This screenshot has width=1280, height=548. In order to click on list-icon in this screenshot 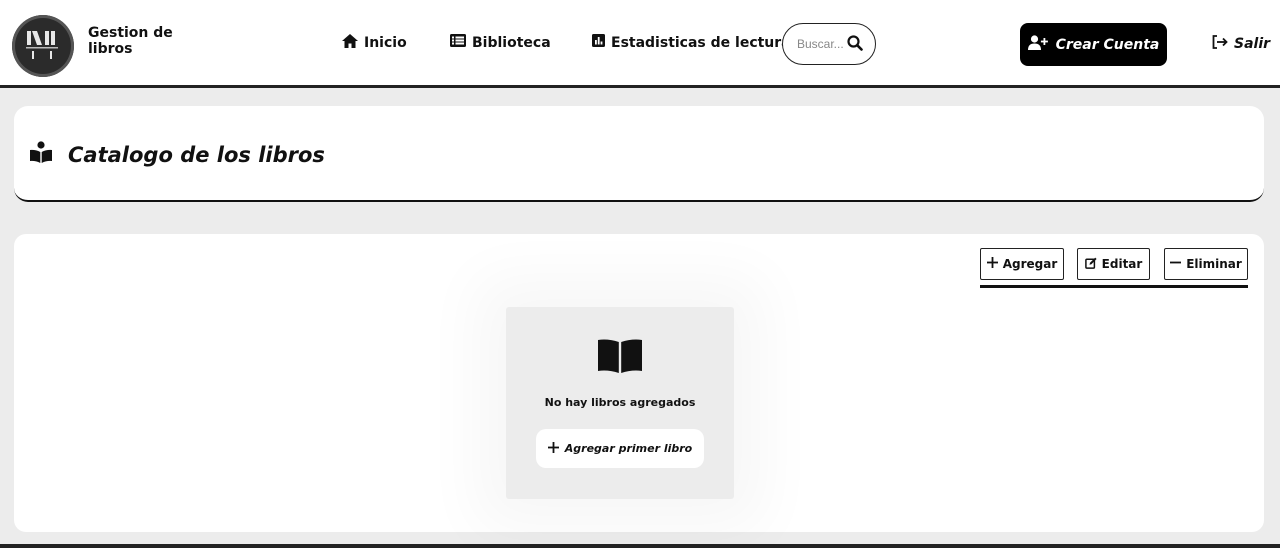, I will do `click(458, 42)`.